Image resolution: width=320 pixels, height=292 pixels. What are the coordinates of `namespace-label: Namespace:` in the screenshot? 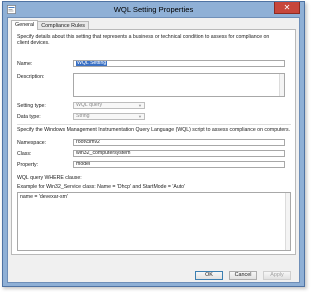 It's located at (32, 143).